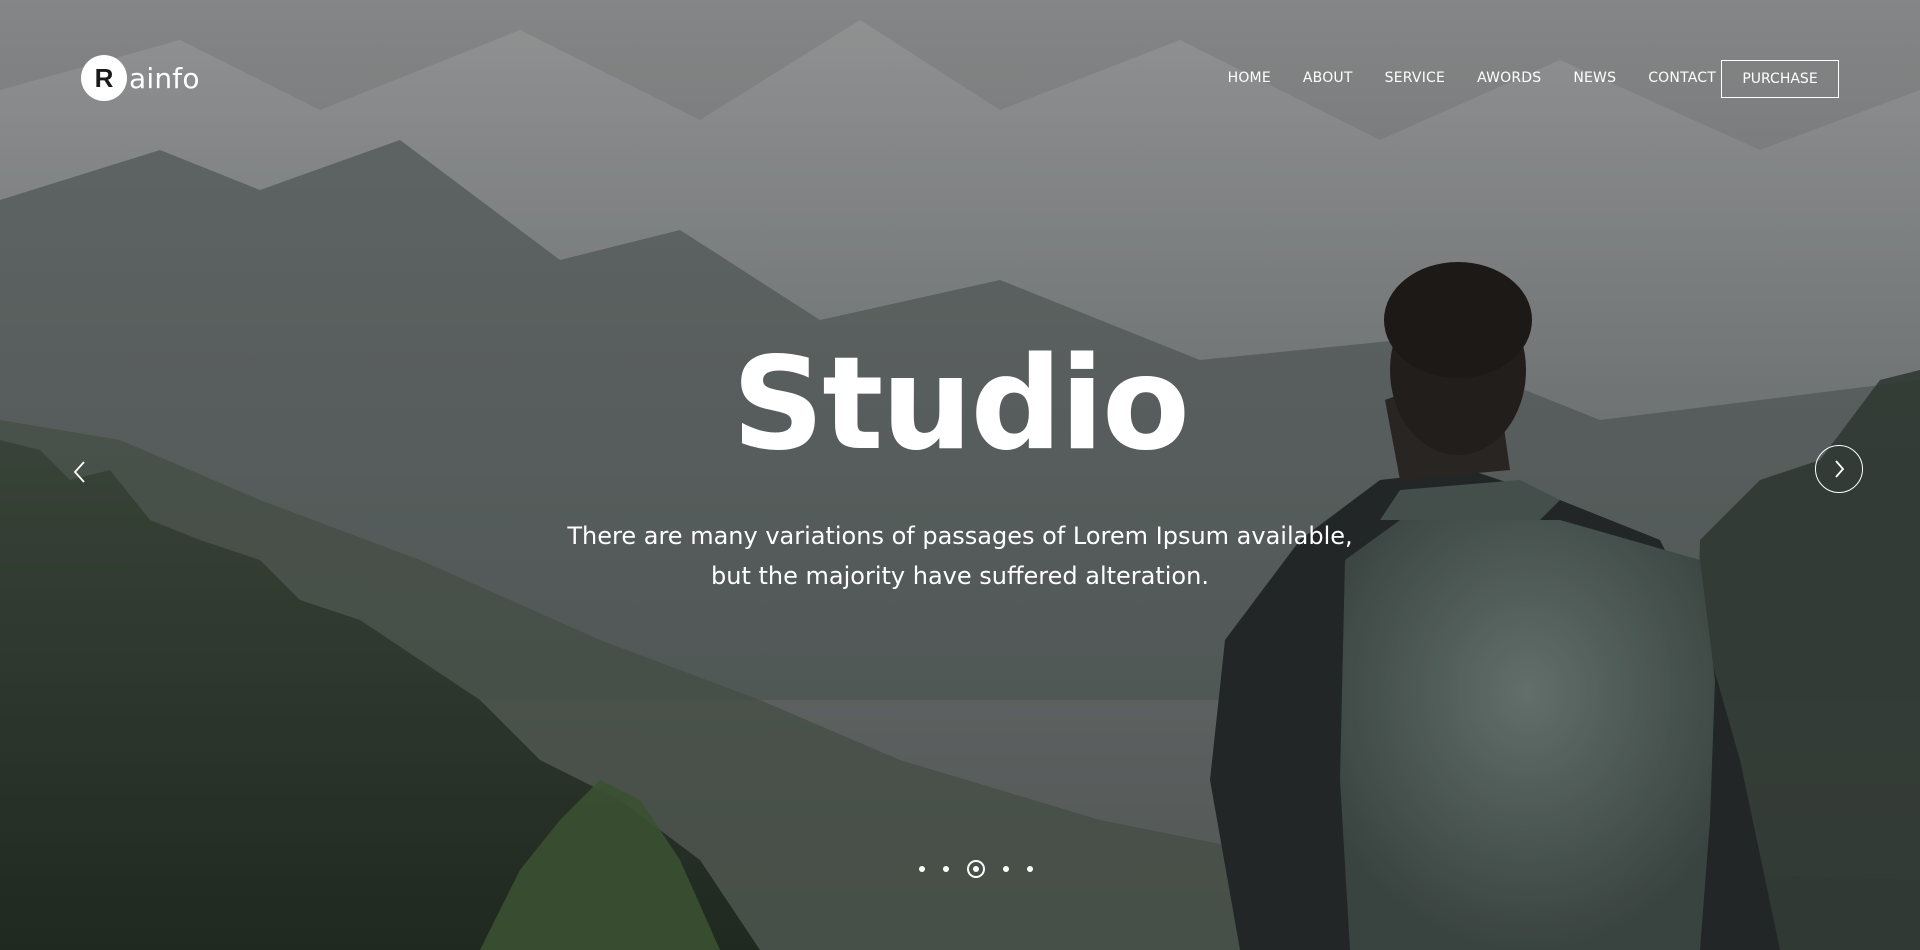 This screenshot has height=950, width=1920. I want to click on slider-dot-3-active, so click(976, 869).